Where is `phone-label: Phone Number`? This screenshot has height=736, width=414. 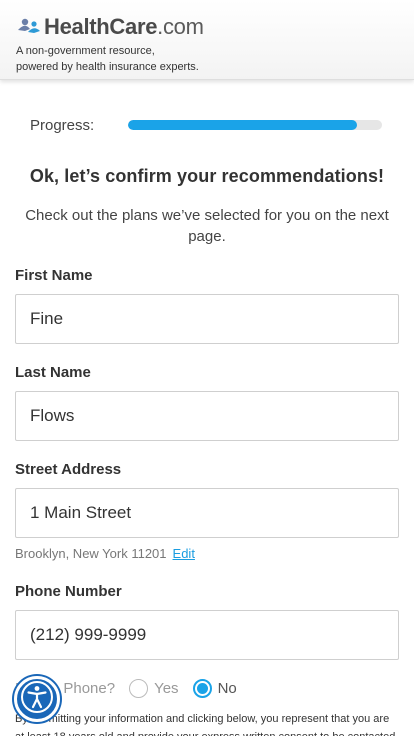 phone-label: Phone Number is located at coordinates (68, 591).